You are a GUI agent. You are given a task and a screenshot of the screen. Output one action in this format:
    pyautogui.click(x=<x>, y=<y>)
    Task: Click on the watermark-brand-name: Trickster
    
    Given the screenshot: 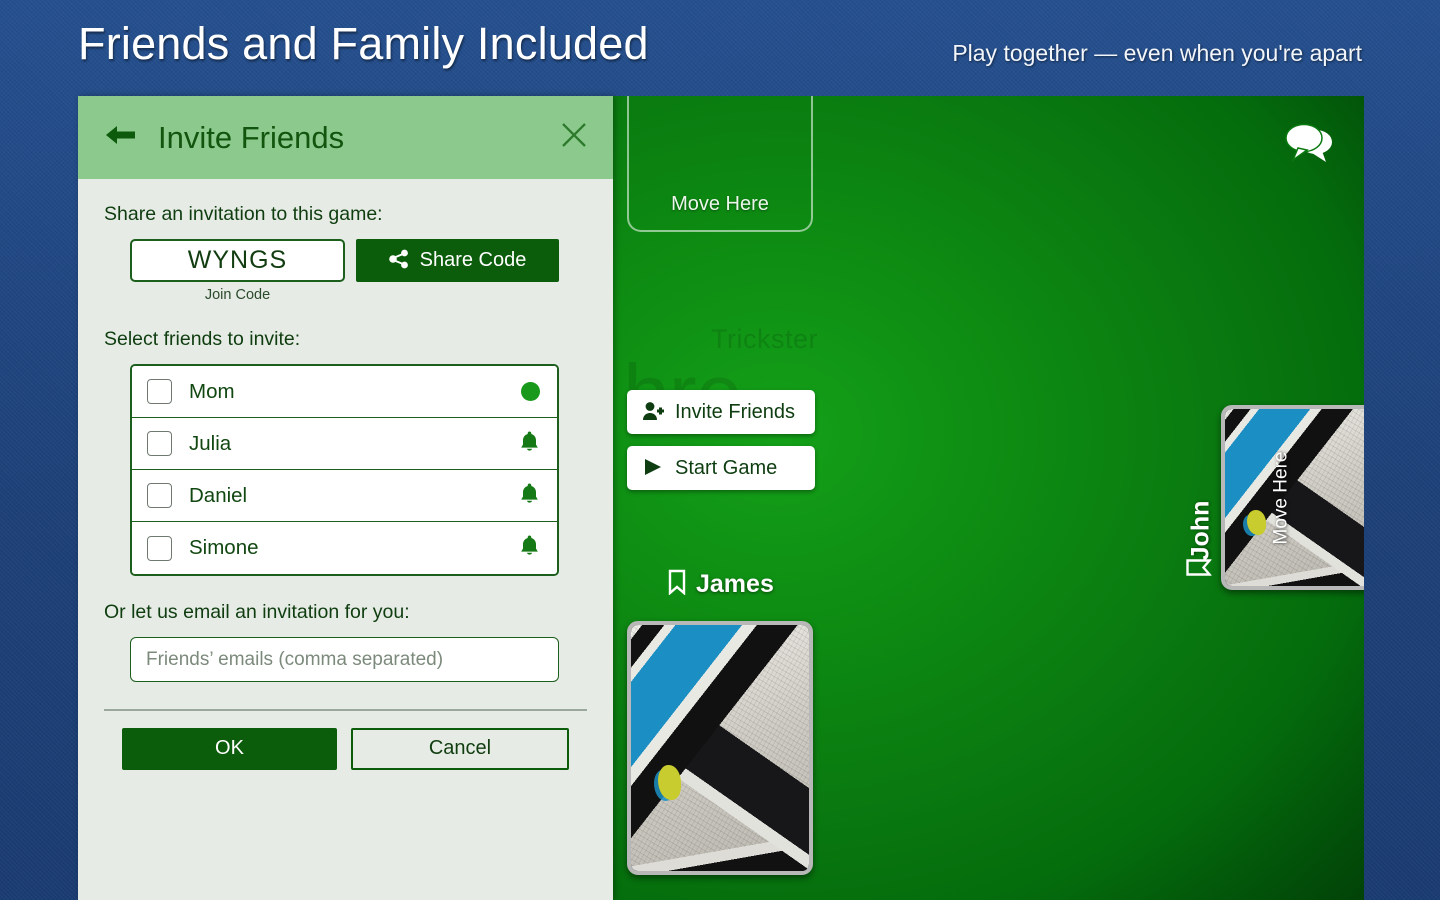 What is the action you would take?
    pyautogui.click(x=764, y=339)
    